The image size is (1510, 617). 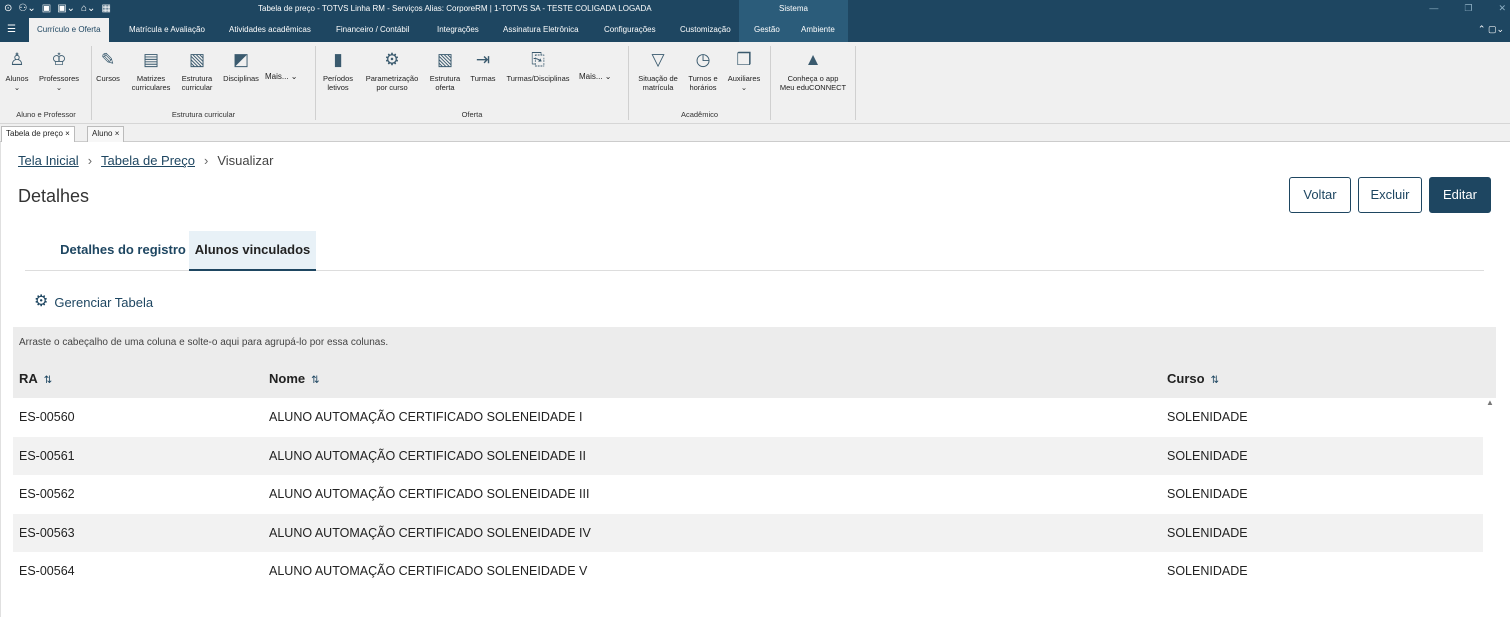 I want to click on ribbon-tab-ambiente: Ambiente, so click(x=818, y=30).